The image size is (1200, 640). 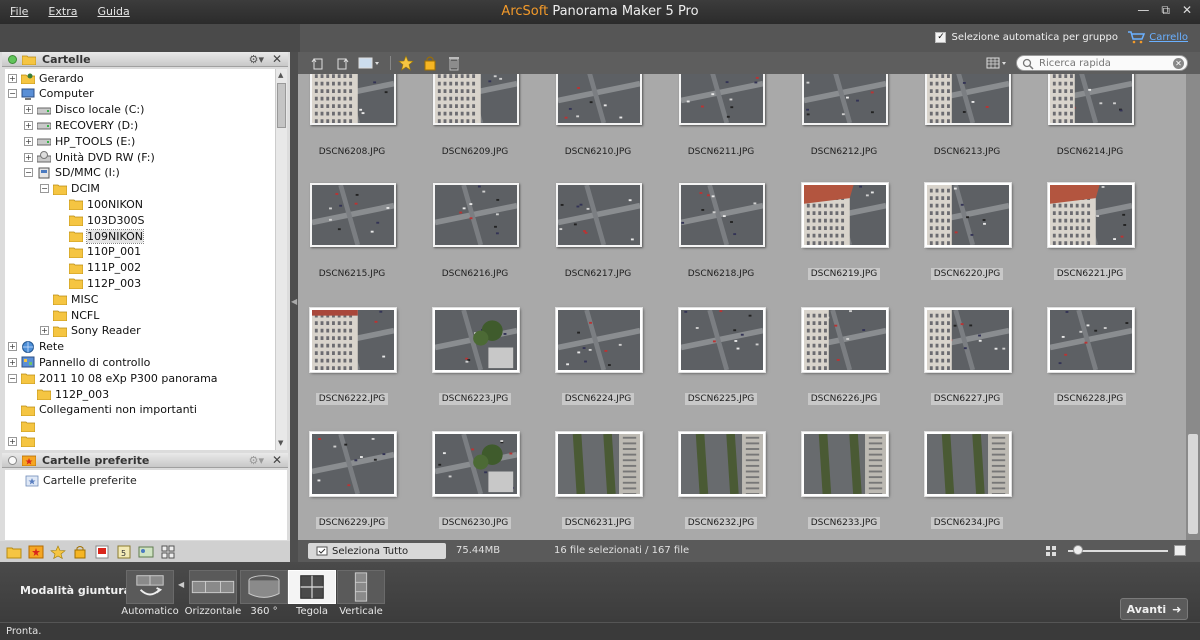 I want to click on tree-item: + Rete, so click(x=36, y=347).